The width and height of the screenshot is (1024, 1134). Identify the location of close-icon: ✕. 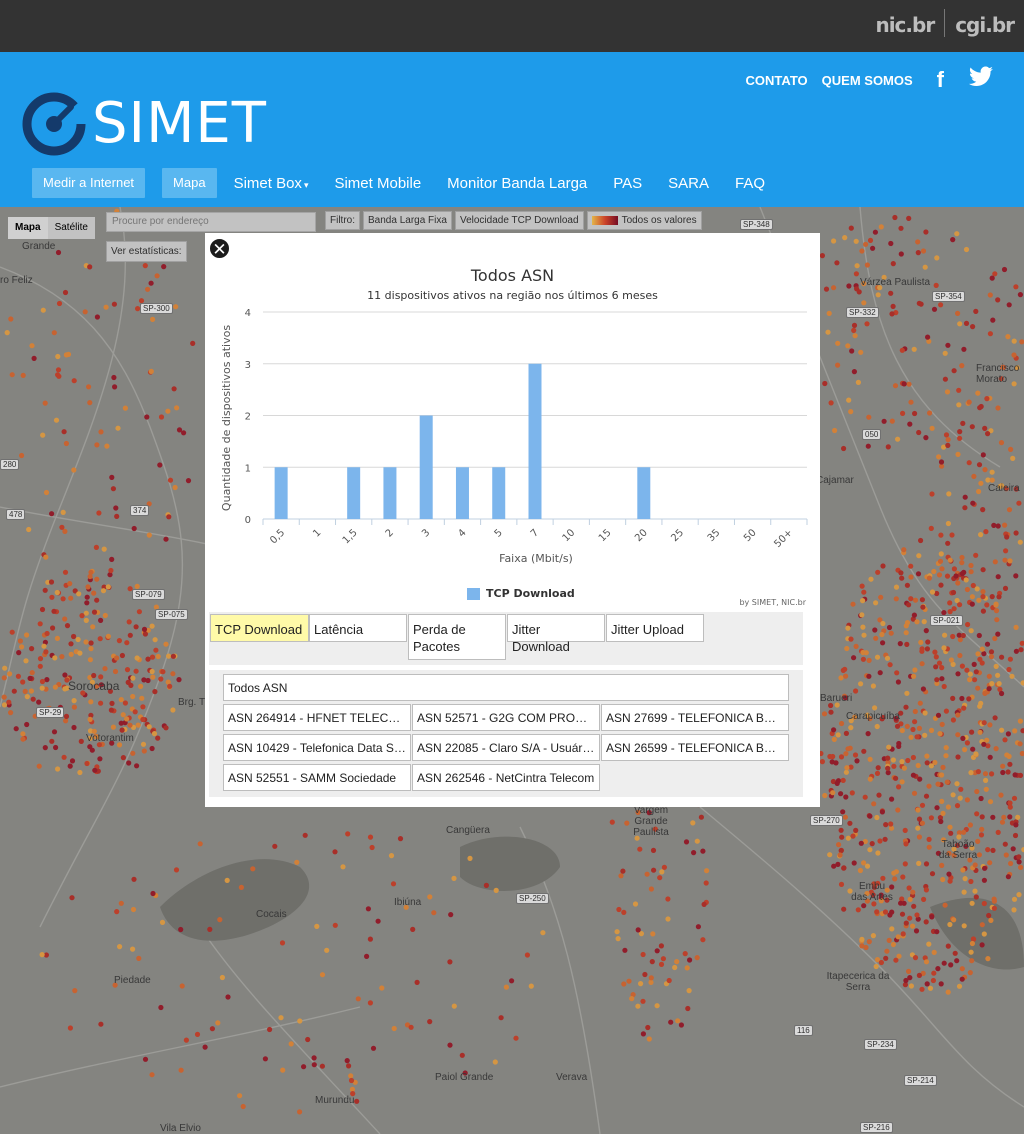
(219, 248).